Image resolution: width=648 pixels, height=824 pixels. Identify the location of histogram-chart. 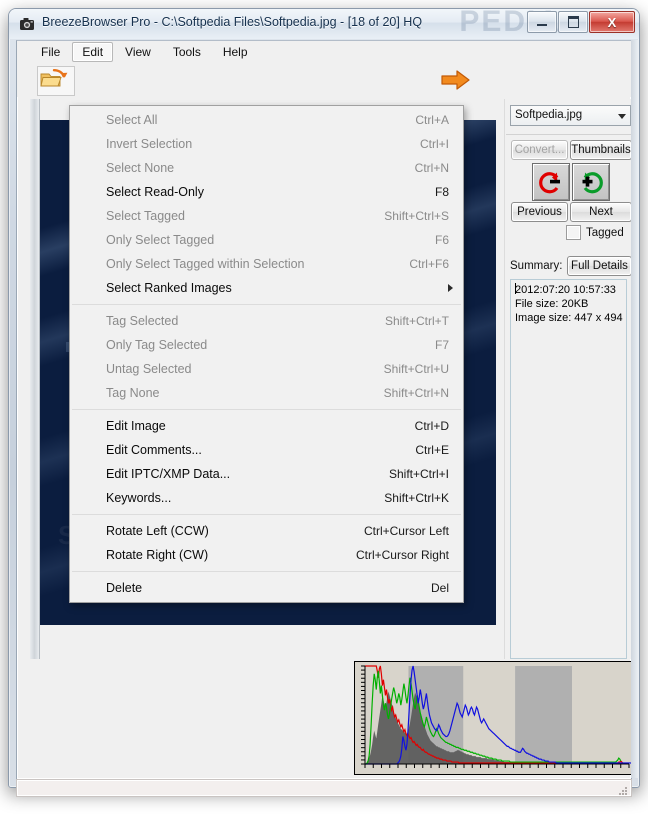
(496, 716).